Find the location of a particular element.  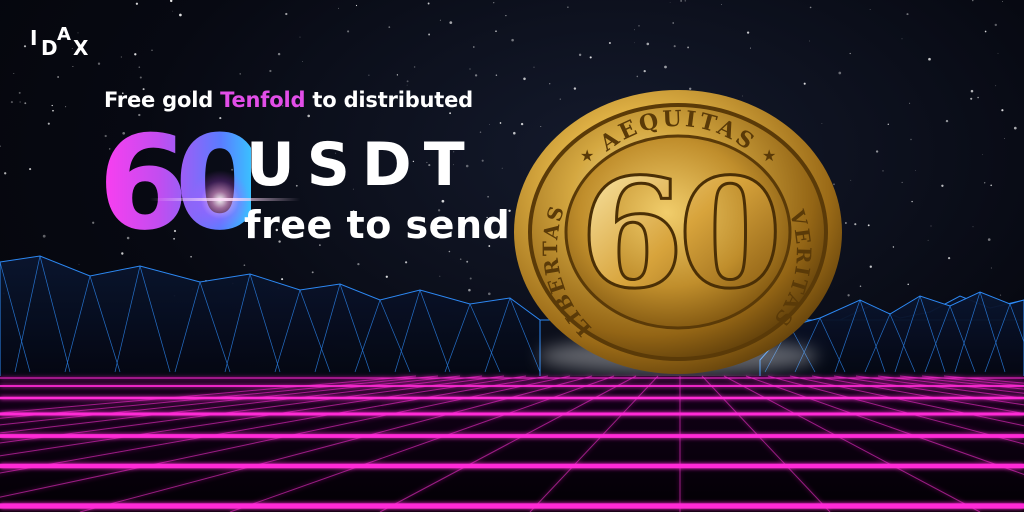

subtitle-post: to distributed is located at coordinates (389, 100).